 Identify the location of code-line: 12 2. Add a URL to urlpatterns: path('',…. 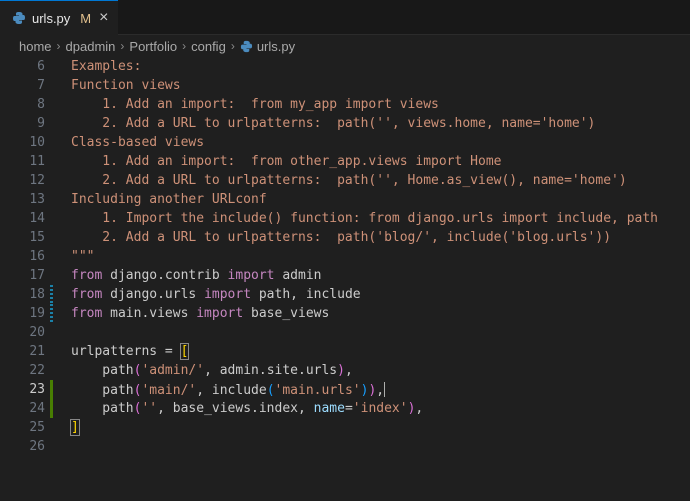
(345, 180).